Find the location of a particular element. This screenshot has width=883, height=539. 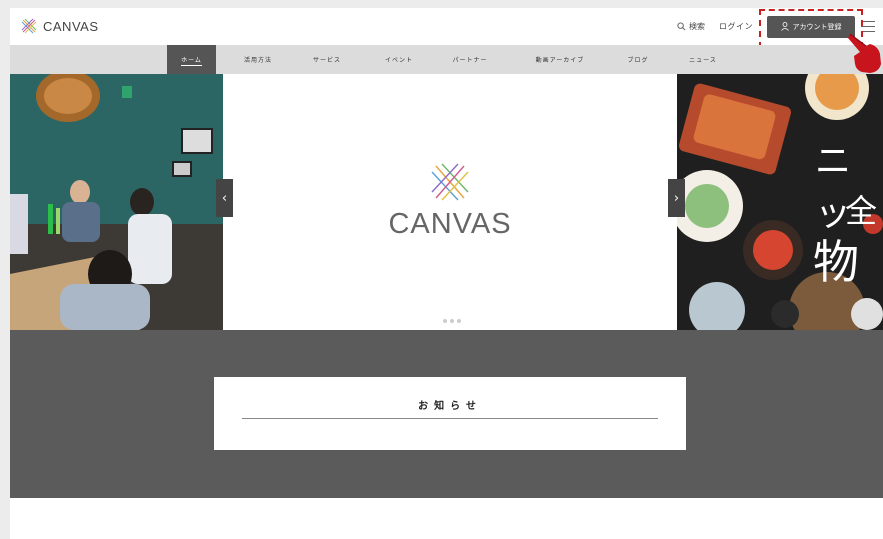

nav-item-video-archive: 動画アーカイブ is located at coordinates (560, 59).